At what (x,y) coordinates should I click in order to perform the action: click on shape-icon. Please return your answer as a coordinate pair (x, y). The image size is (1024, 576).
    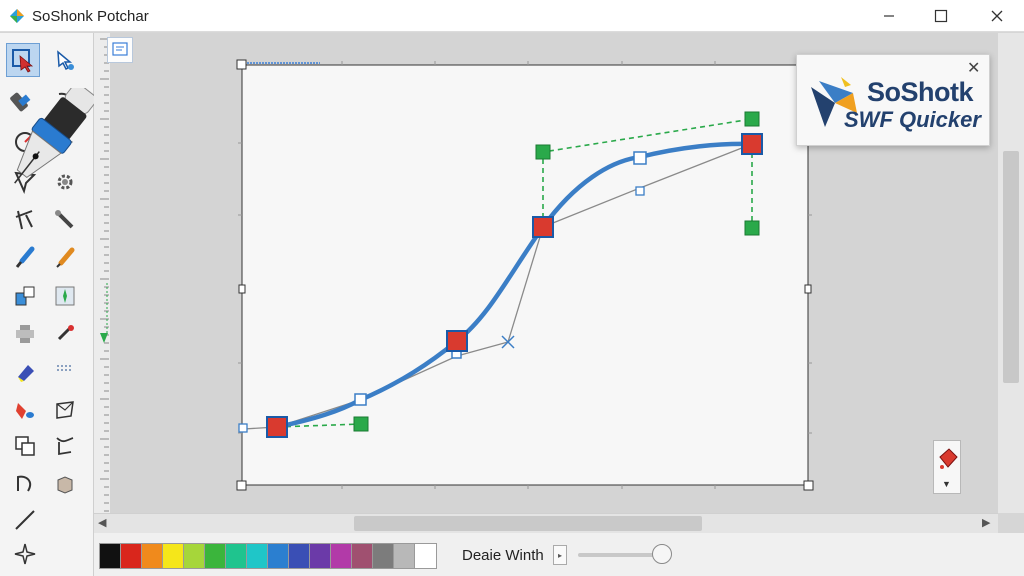
    Looking at the image, I should click on (25, 334).